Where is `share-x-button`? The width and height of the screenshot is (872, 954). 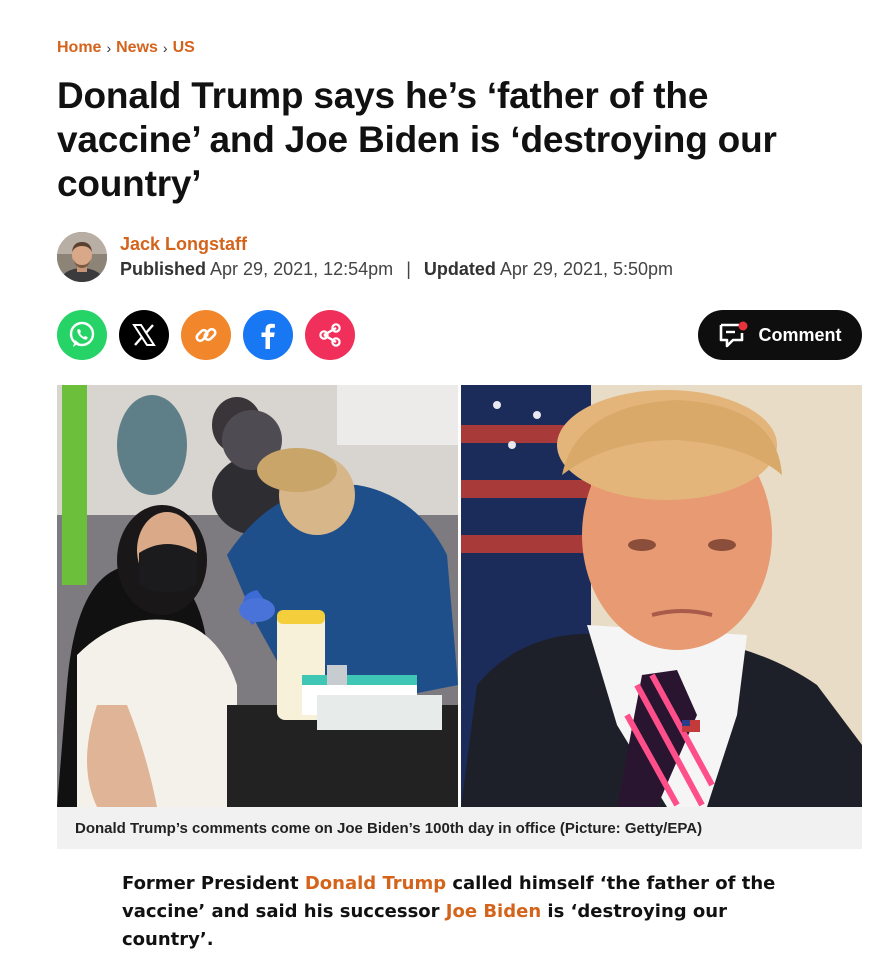 share-x-button is located at coordinates (144, 335).